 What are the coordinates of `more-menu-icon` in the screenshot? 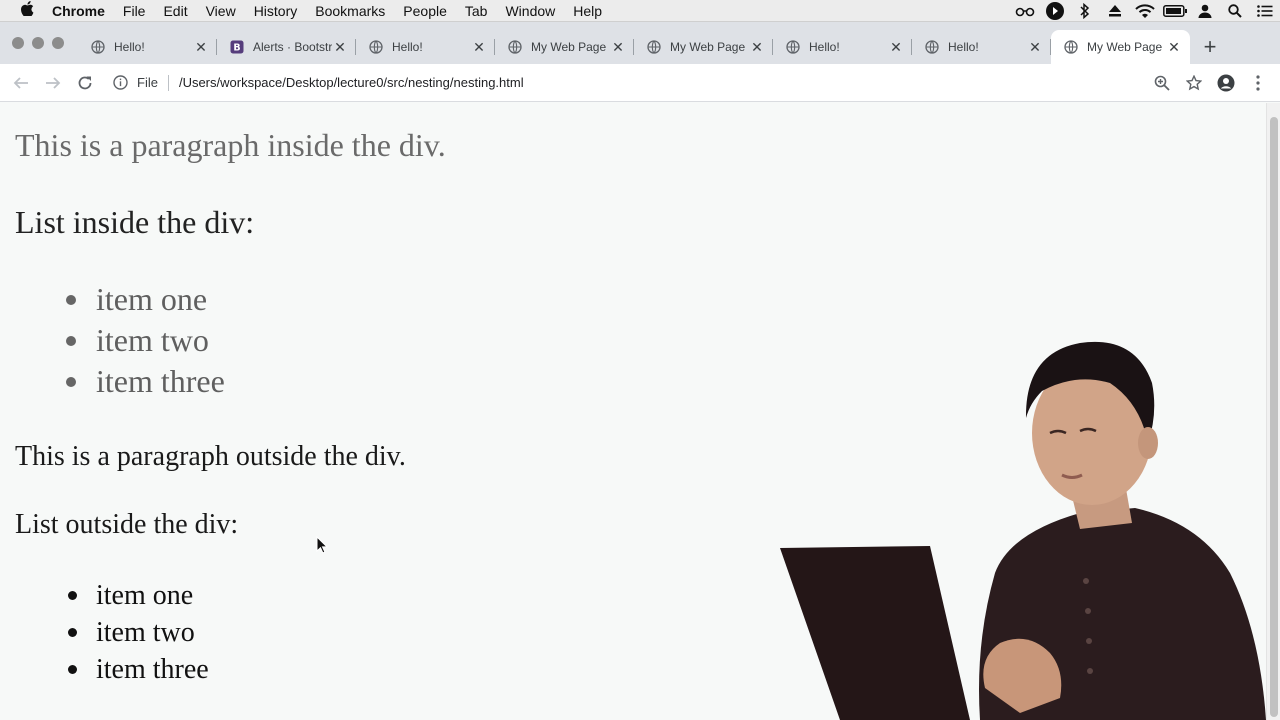 It's located at (1258, 83).